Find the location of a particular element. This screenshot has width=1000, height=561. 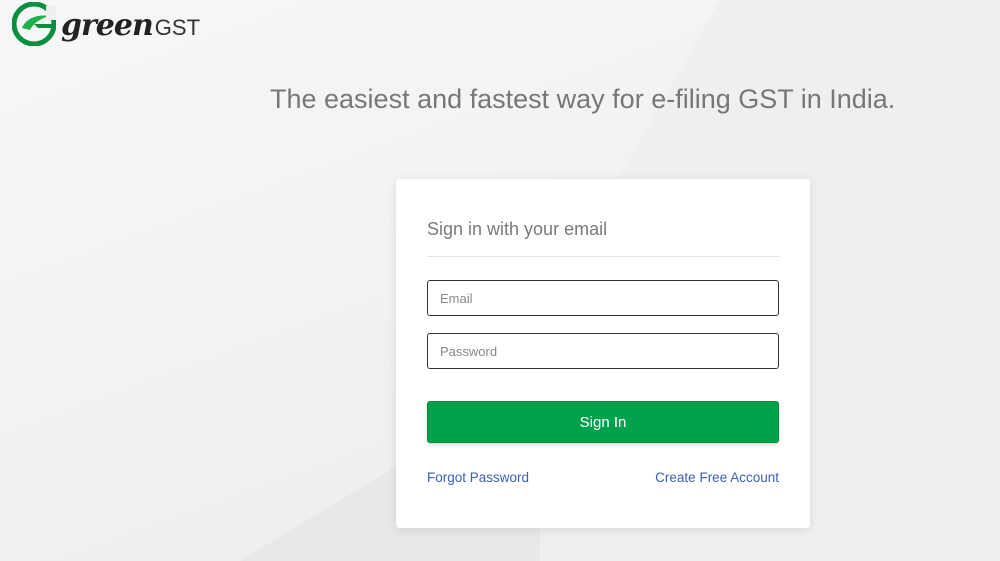

login-divider is located at coordinates (603, 256).